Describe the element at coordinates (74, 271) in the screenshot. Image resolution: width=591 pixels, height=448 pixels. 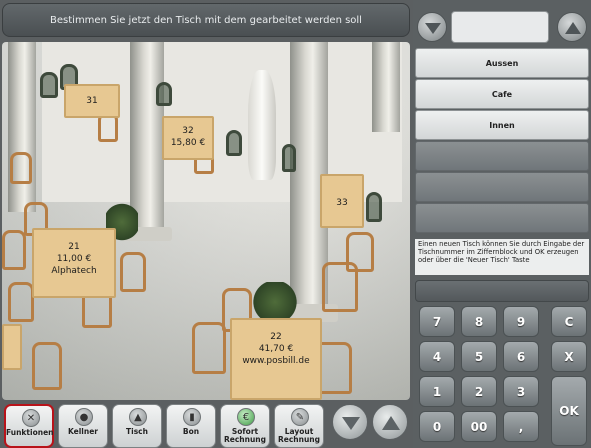
I see `table-name: Alphatech` at that location.